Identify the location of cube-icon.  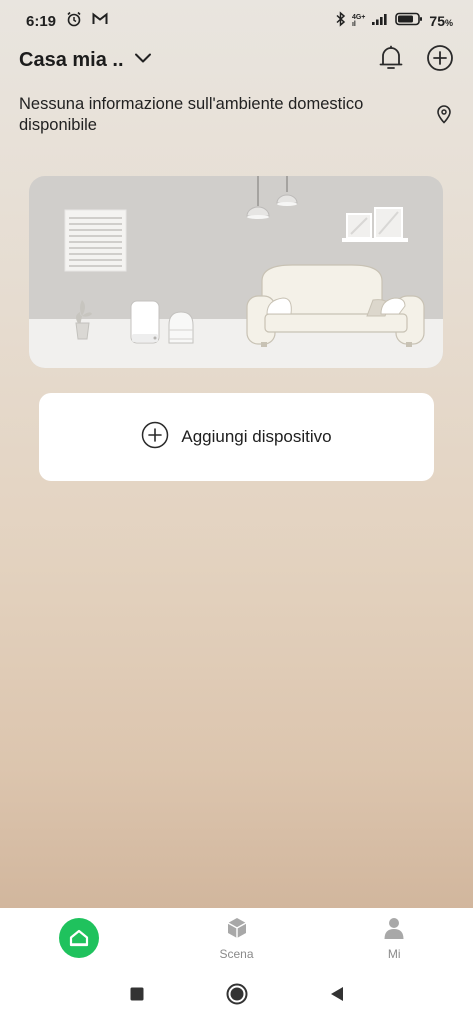
(237, 930).